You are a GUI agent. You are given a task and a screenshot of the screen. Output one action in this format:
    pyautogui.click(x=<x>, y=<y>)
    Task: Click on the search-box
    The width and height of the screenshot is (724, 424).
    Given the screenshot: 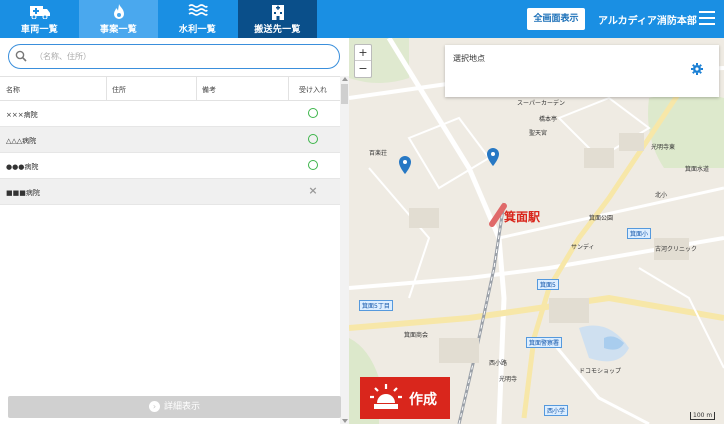 What is the action you would take?
    pyautogui.click(x=174, y=56)
    